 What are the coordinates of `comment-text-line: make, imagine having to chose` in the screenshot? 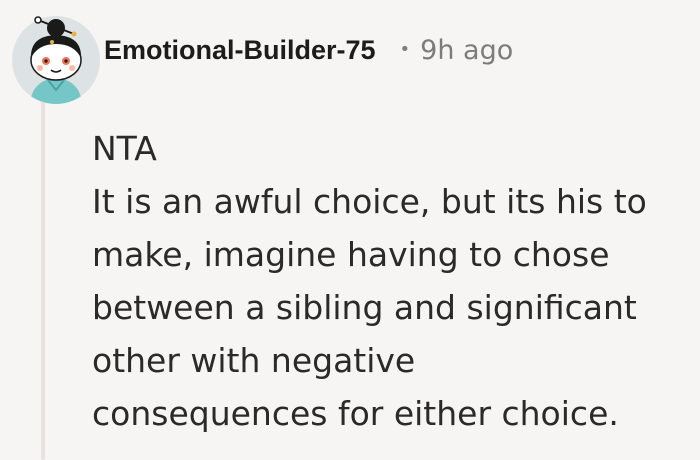 It's located at (351, 254).